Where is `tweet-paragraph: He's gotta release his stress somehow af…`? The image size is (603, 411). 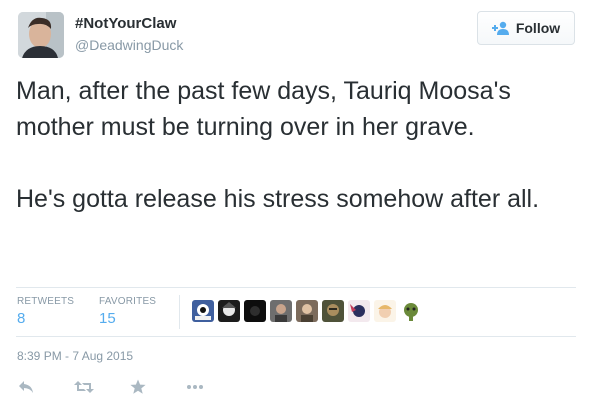 tweet-paragraph: He's gotta release his stress somehow af… is located at coordinates (278, 199).